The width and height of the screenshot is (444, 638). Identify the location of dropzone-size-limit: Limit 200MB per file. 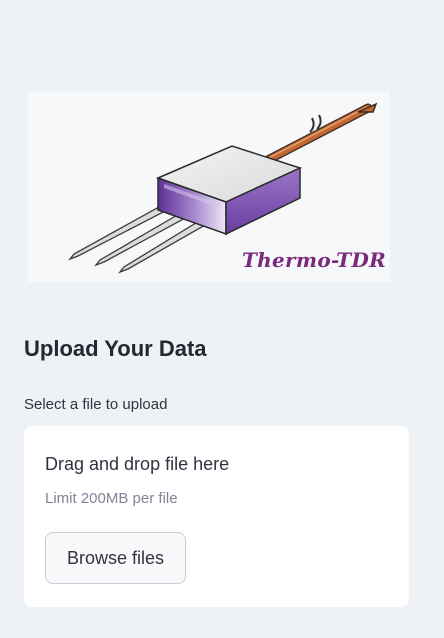
(111, 498).